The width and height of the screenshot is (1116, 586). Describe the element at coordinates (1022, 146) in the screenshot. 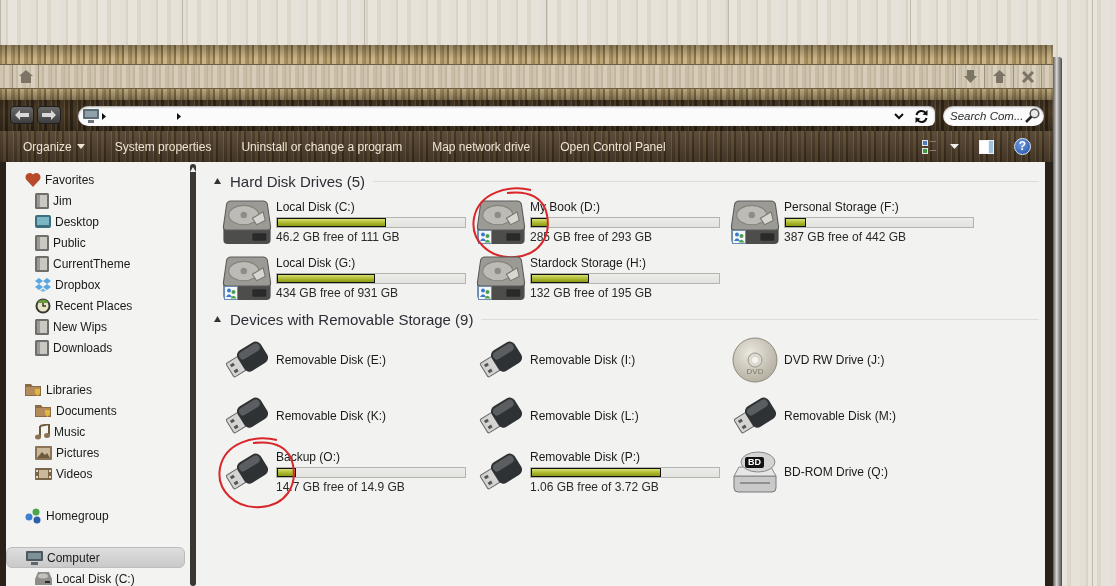

I see `help-button: ?` at that location.